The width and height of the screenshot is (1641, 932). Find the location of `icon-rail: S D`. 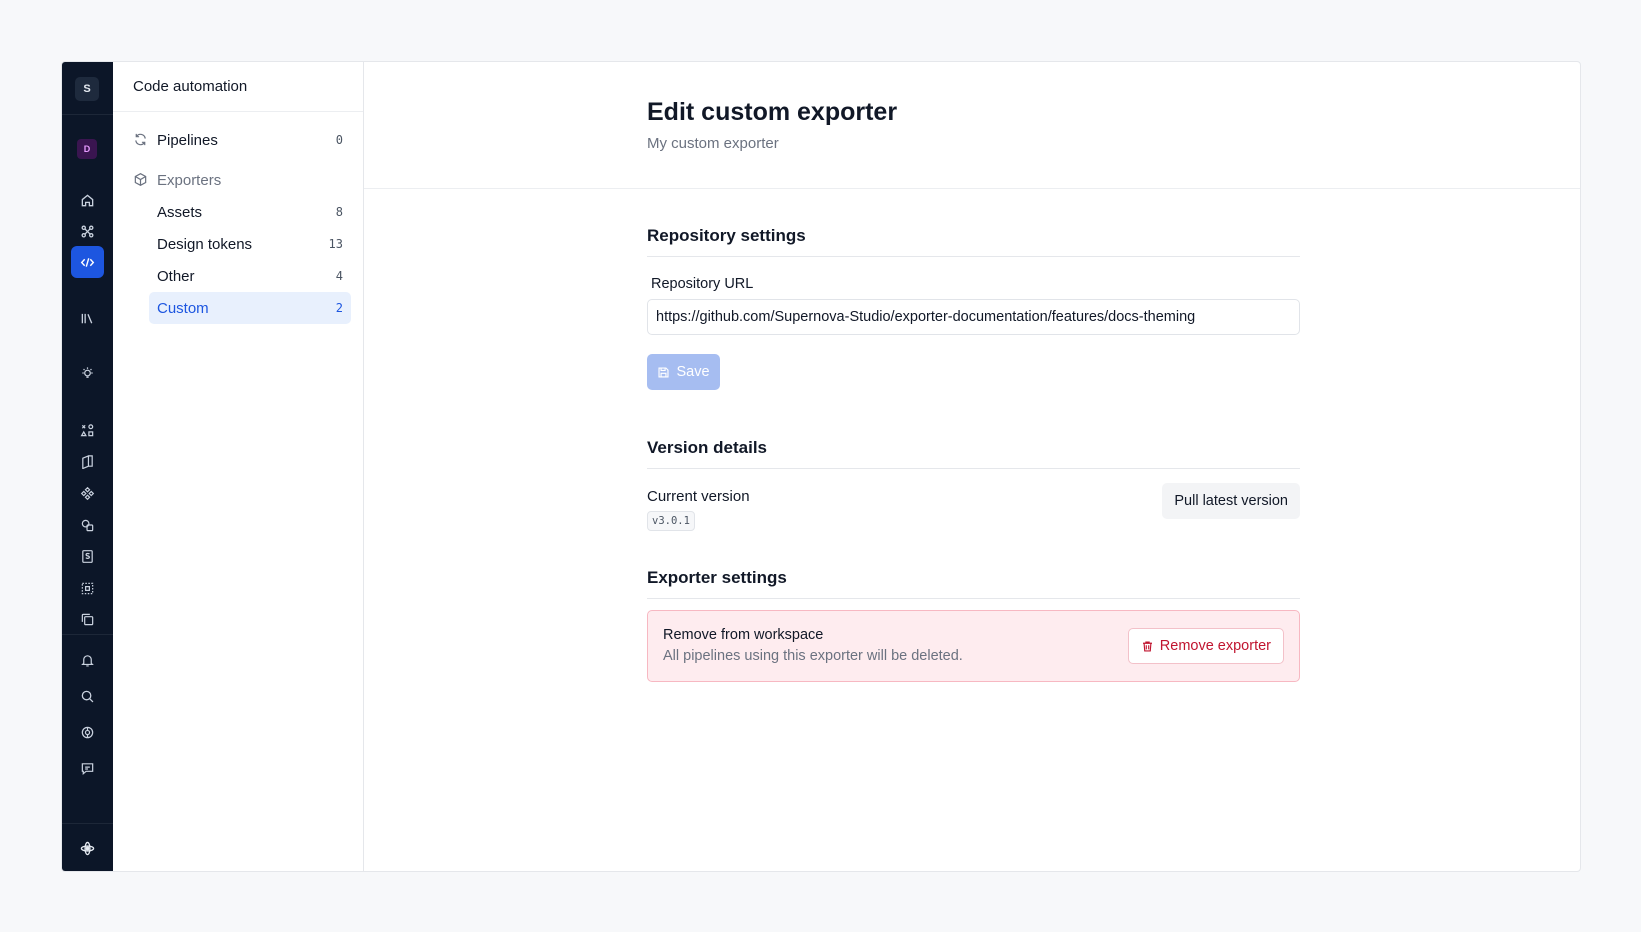

icon-rail: S D is located at coordinates (87, 466).